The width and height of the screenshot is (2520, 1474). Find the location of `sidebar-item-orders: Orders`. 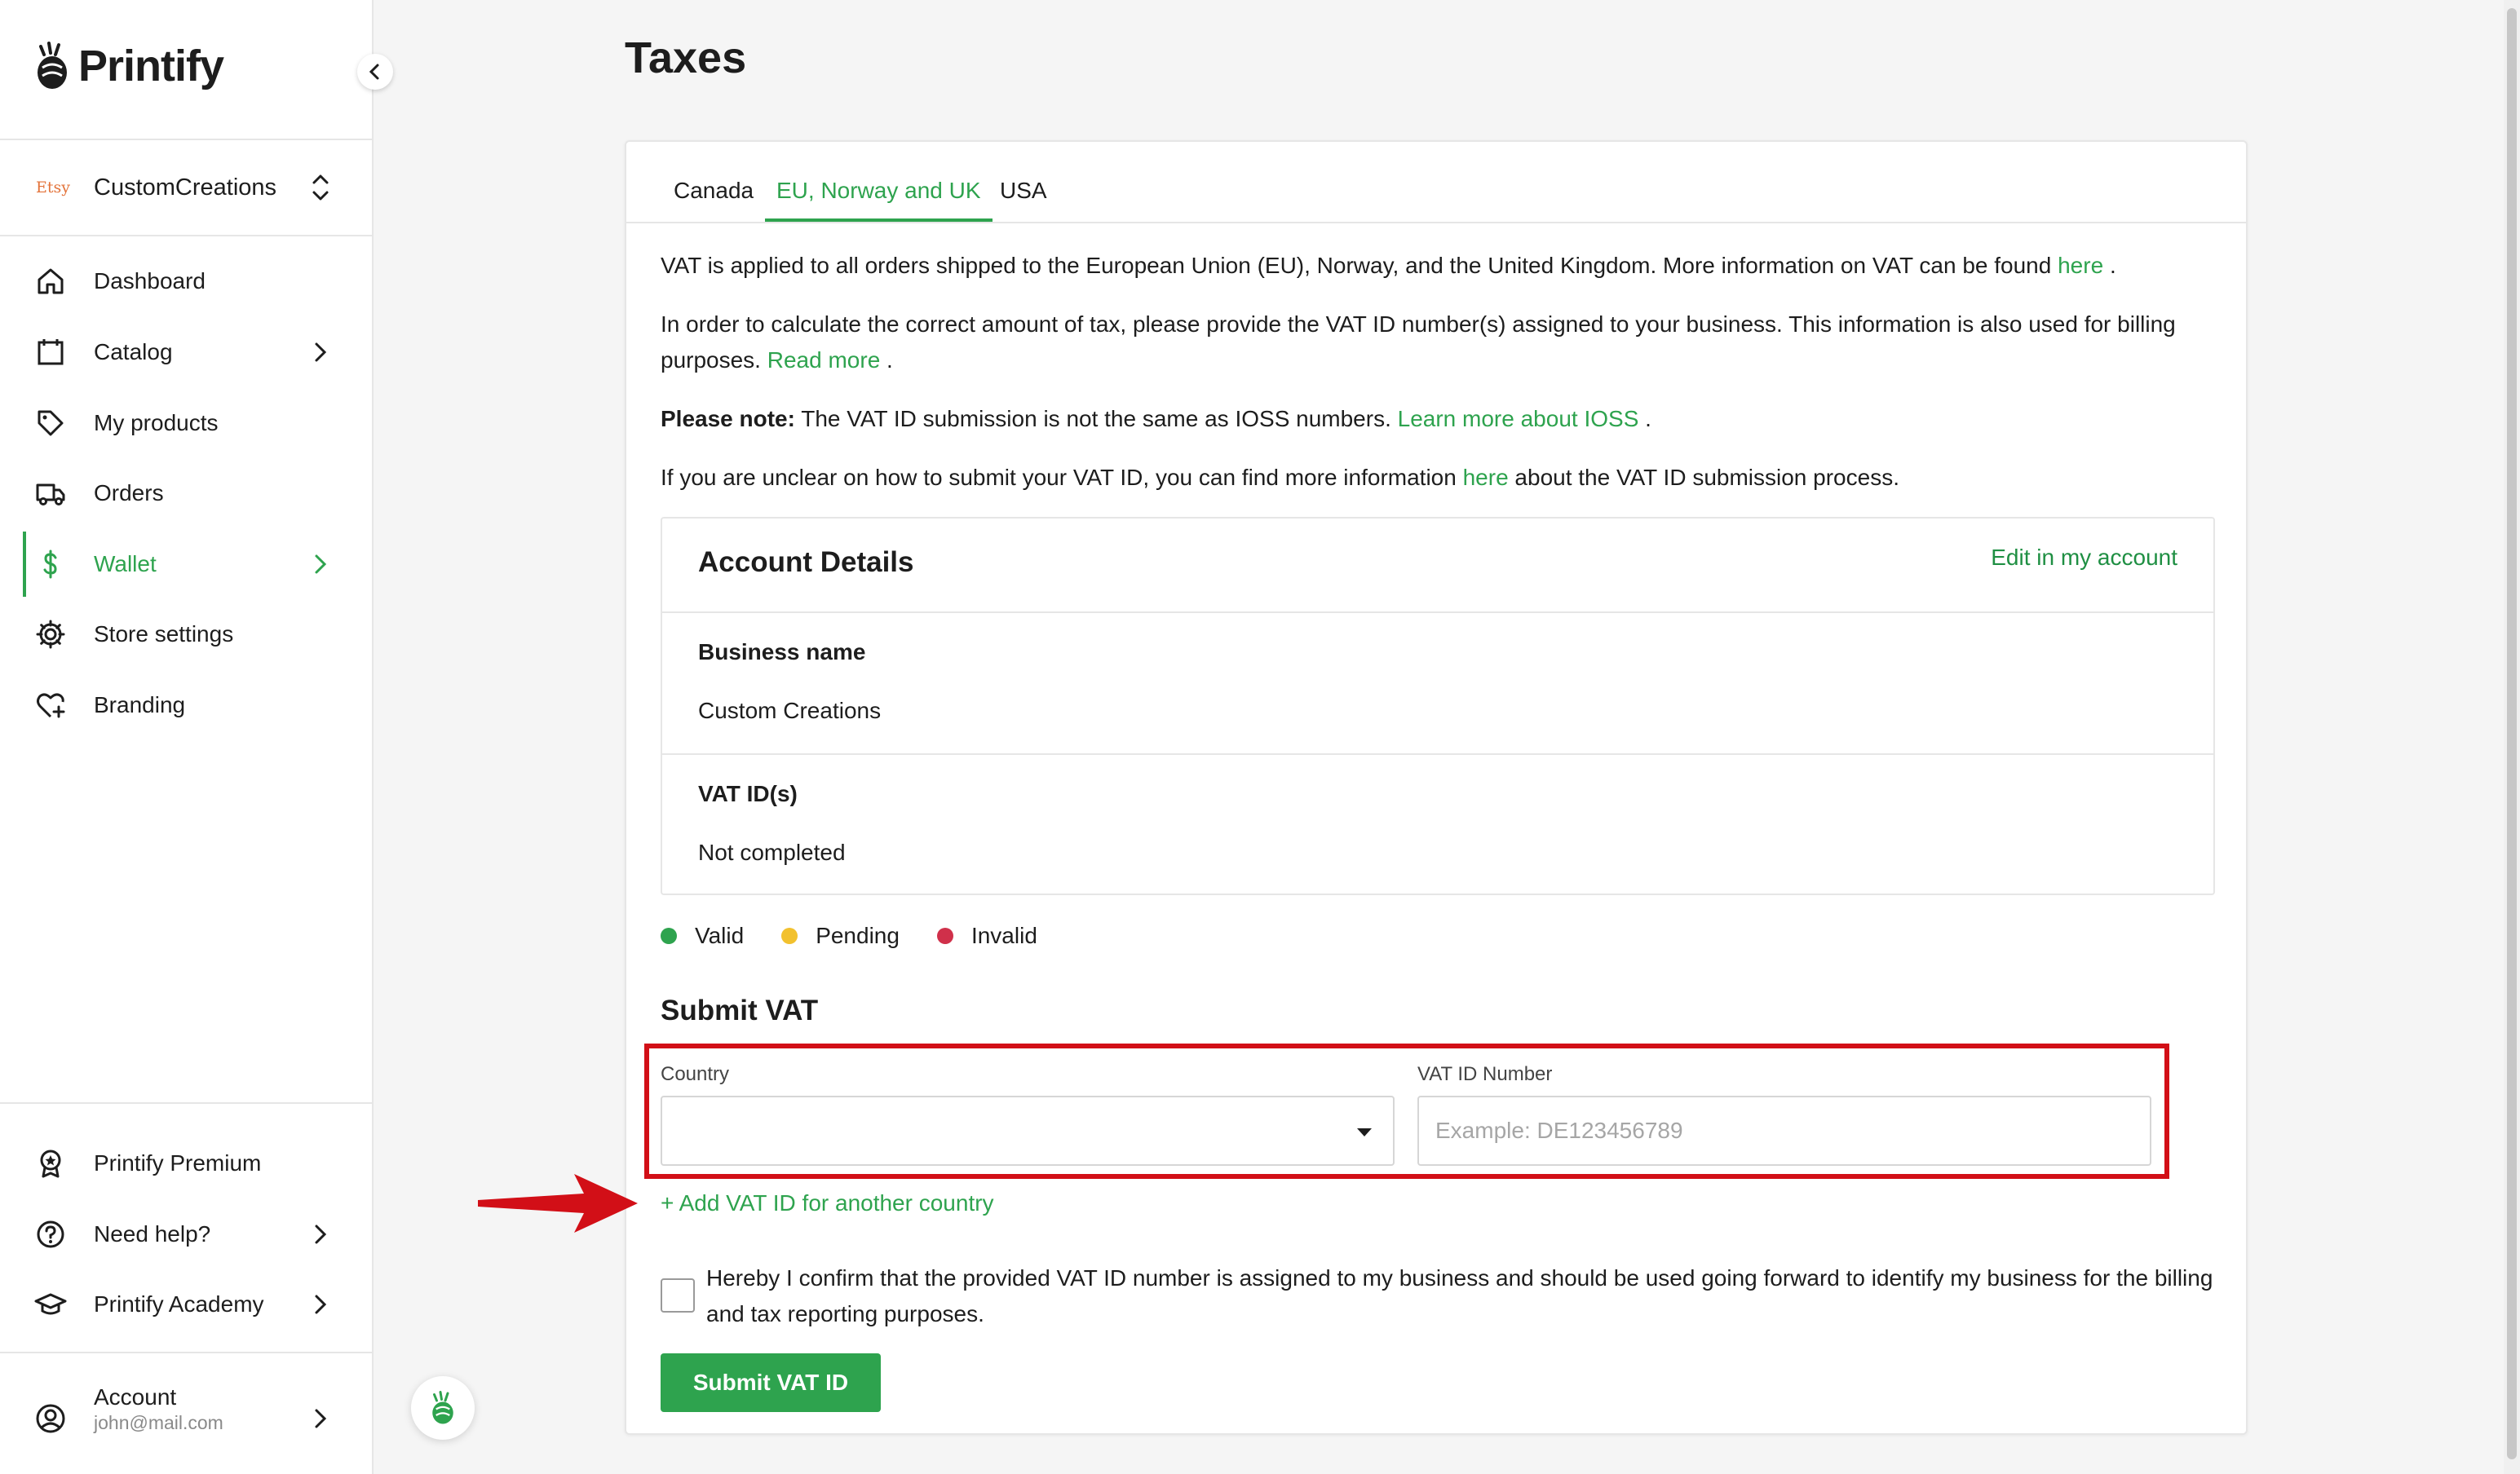

sidebar-item-orders: Orders is located at coordinates (187, 493).